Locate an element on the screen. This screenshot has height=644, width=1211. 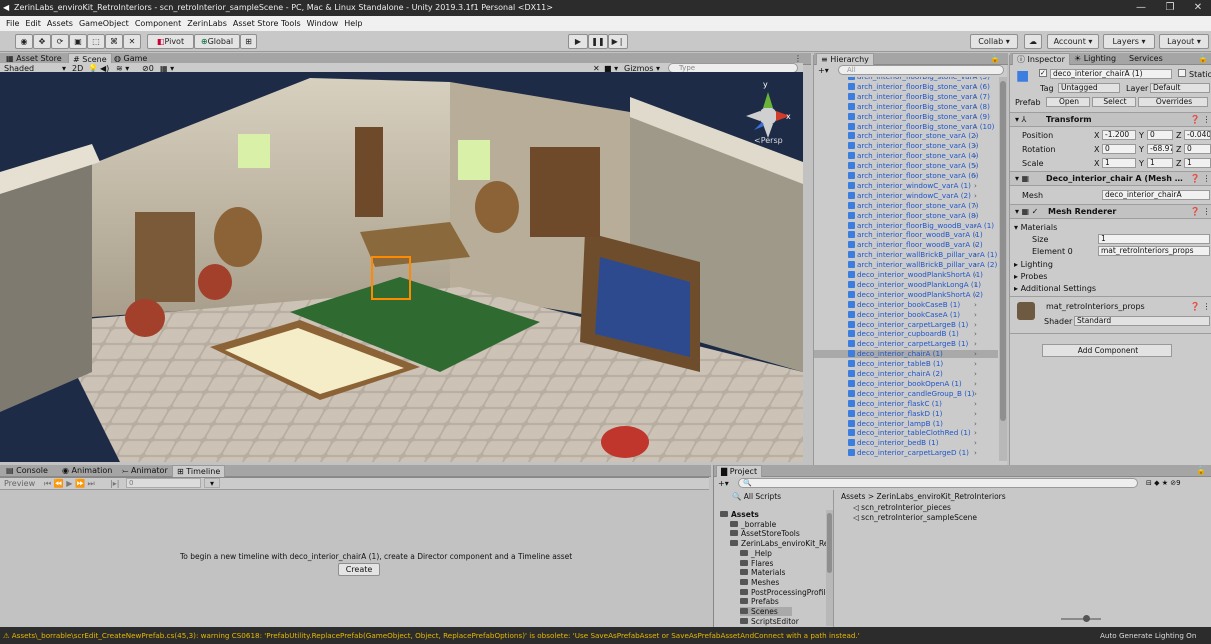
tab-project: ▇ Project is located at coordinates (739, 471).